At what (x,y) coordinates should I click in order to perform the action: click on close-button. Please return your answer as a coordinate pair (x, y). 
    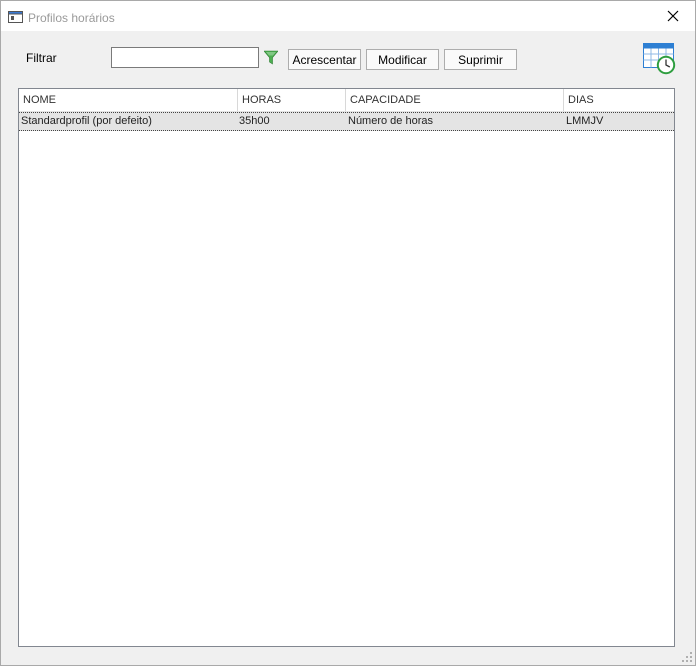
    Looking at the image, I should click on (673, 16).